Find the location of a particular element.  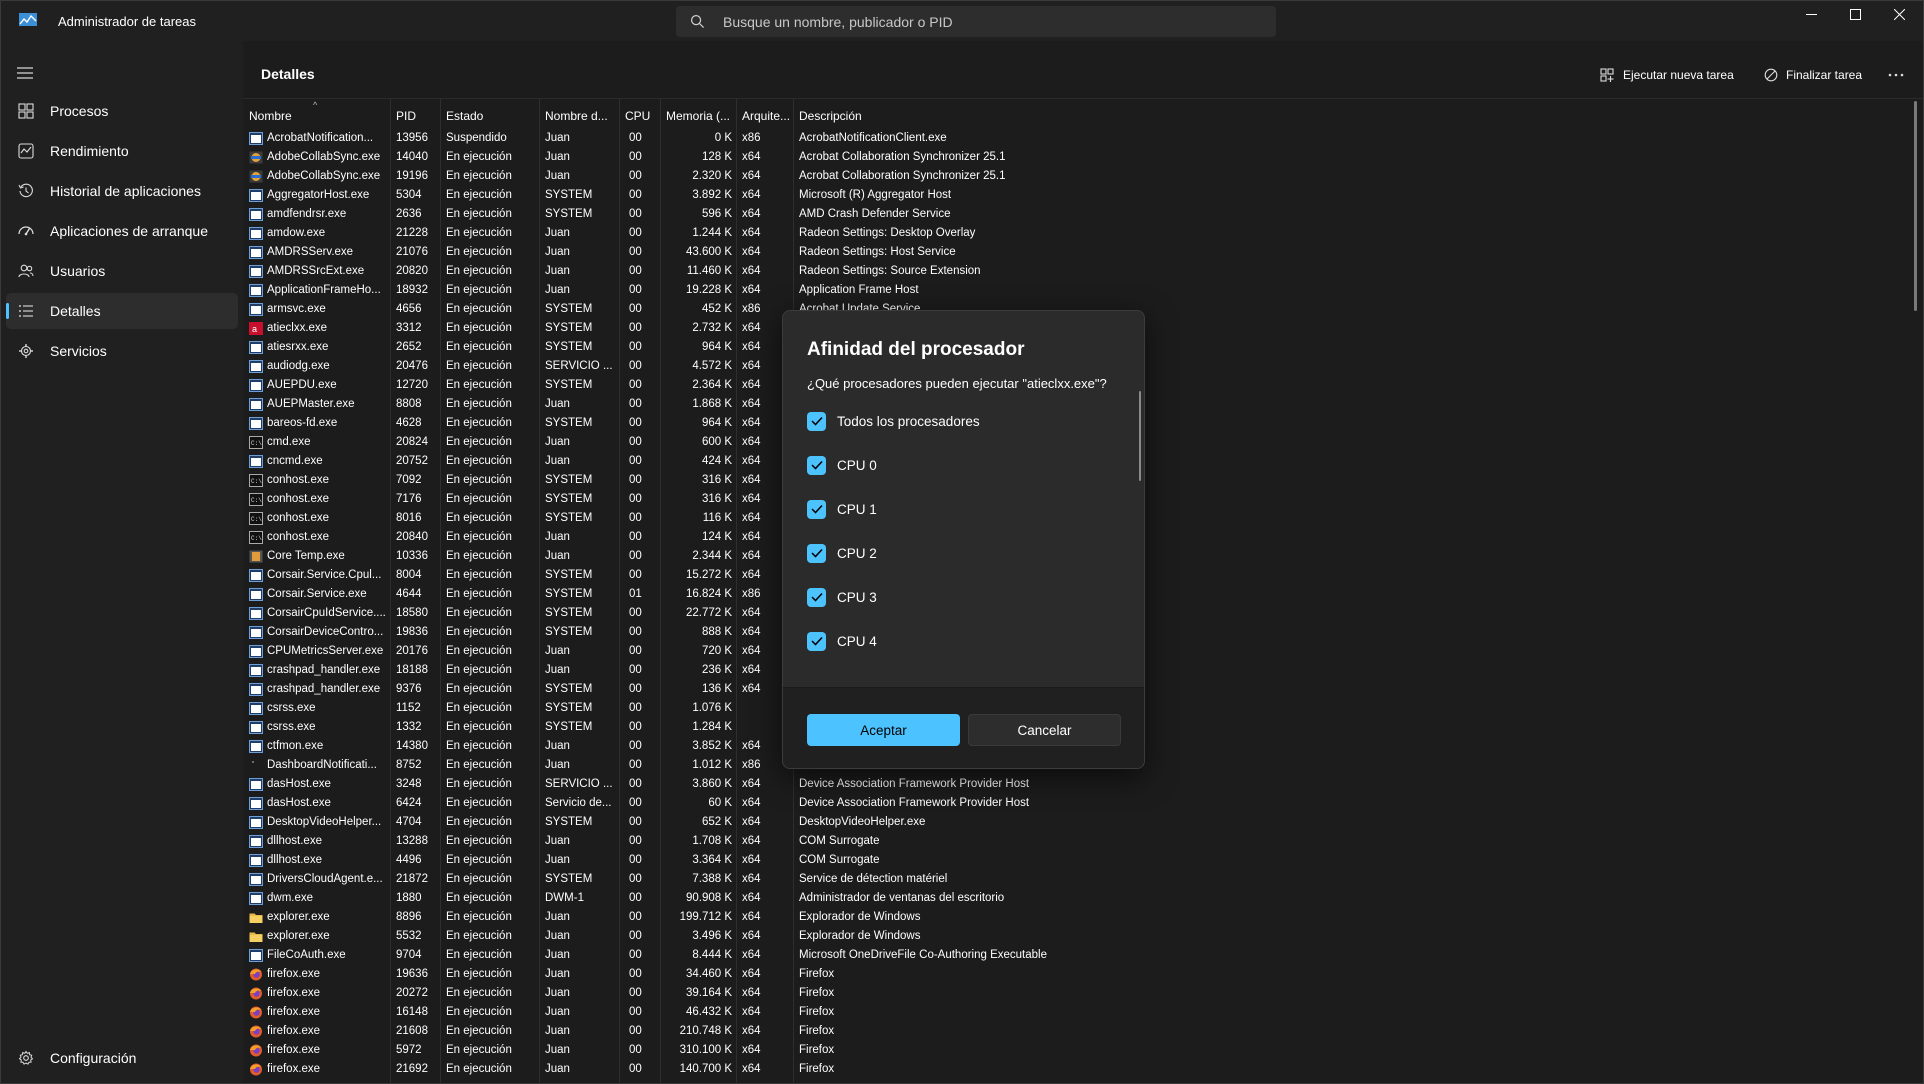

hamburger-menu-icon is located at coordinates (25, 73).